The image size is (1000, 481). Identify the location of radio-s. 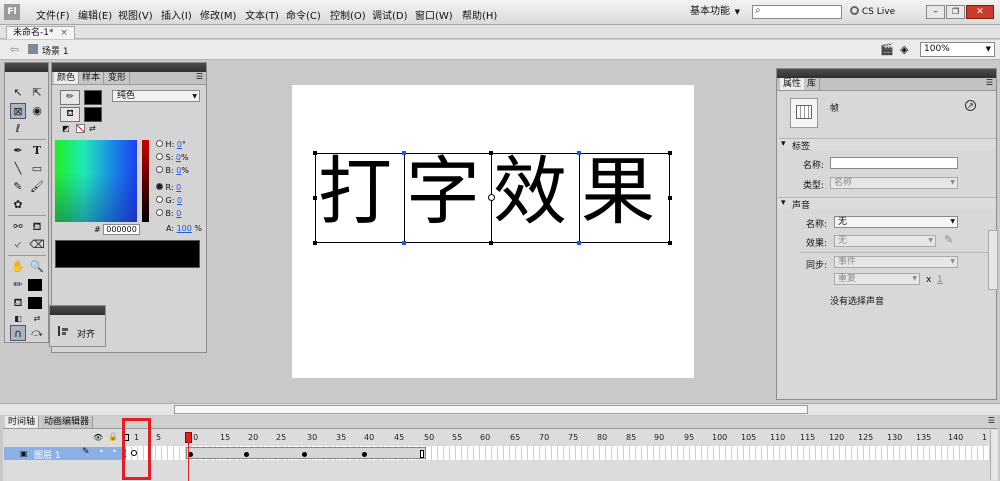
(159, 156).